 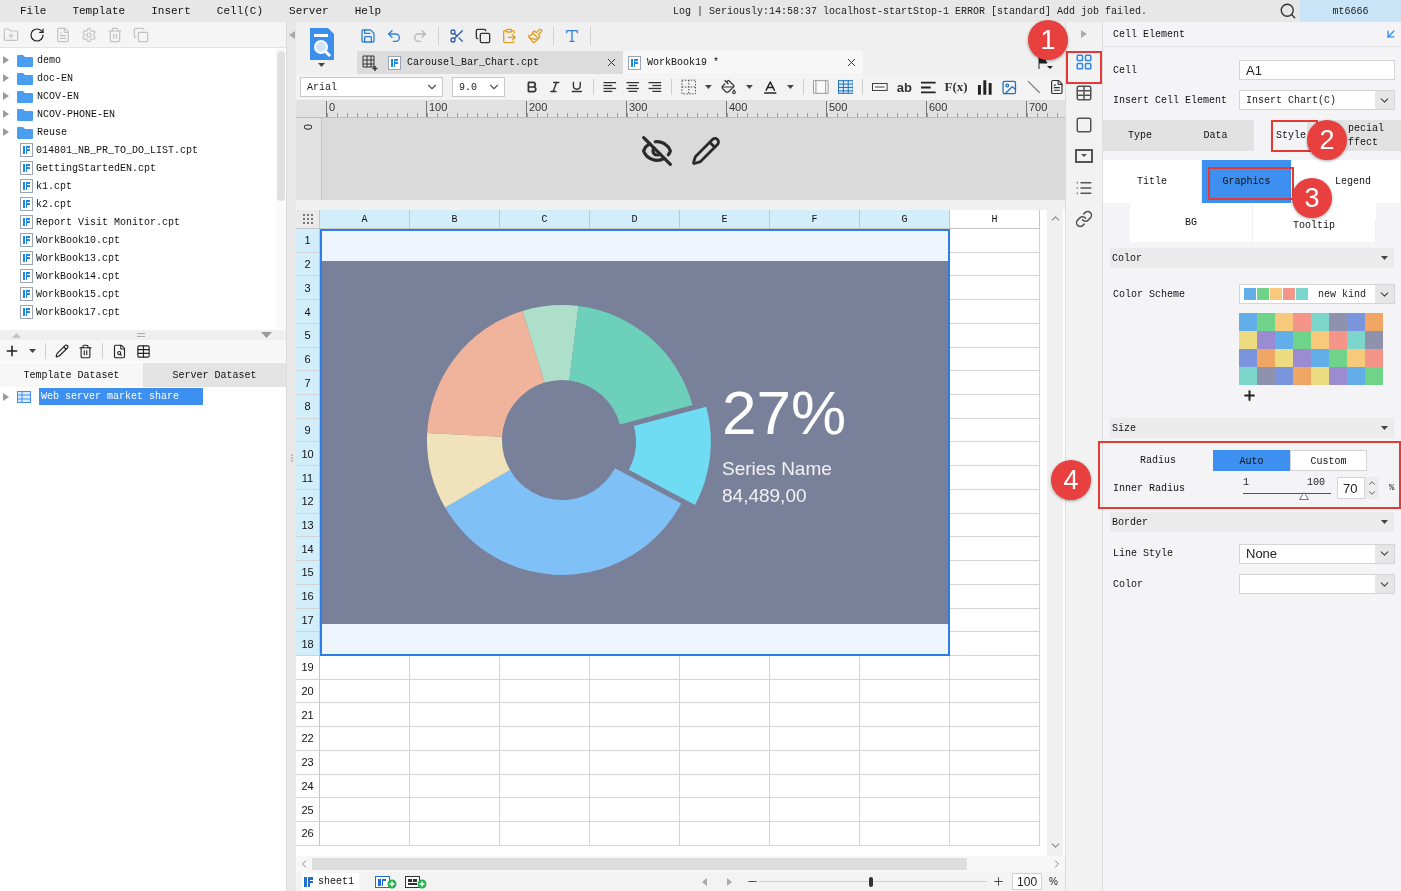 I want to click on caret-down-icon, so click(x=266, y=335).